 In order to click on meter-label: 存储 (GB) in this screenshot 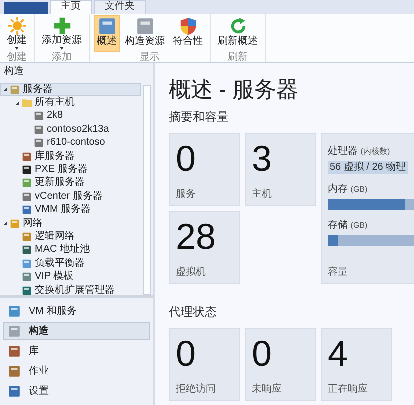, I will do `click(348, 226)`.